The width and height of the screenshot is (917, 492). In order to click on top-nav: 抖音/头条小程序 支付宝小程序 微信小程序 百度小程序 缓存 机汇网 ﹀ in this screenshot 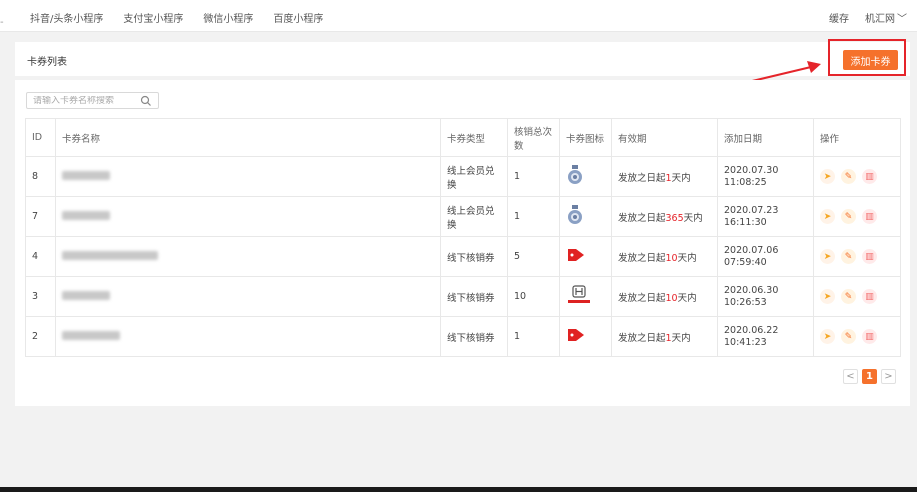, I will do `click(458, 16)`.